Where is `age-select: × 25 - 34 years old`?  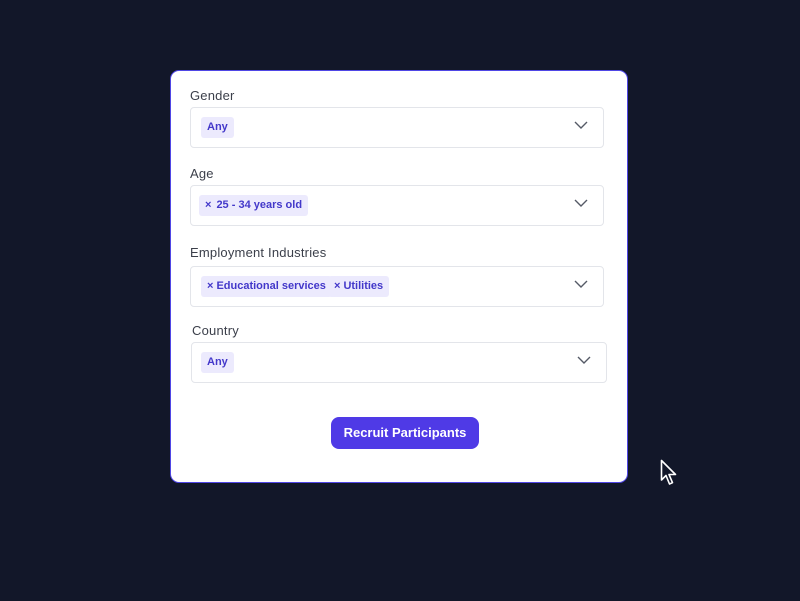
age-select: × 25 - 34 years old is located at coordinates (397, 205).